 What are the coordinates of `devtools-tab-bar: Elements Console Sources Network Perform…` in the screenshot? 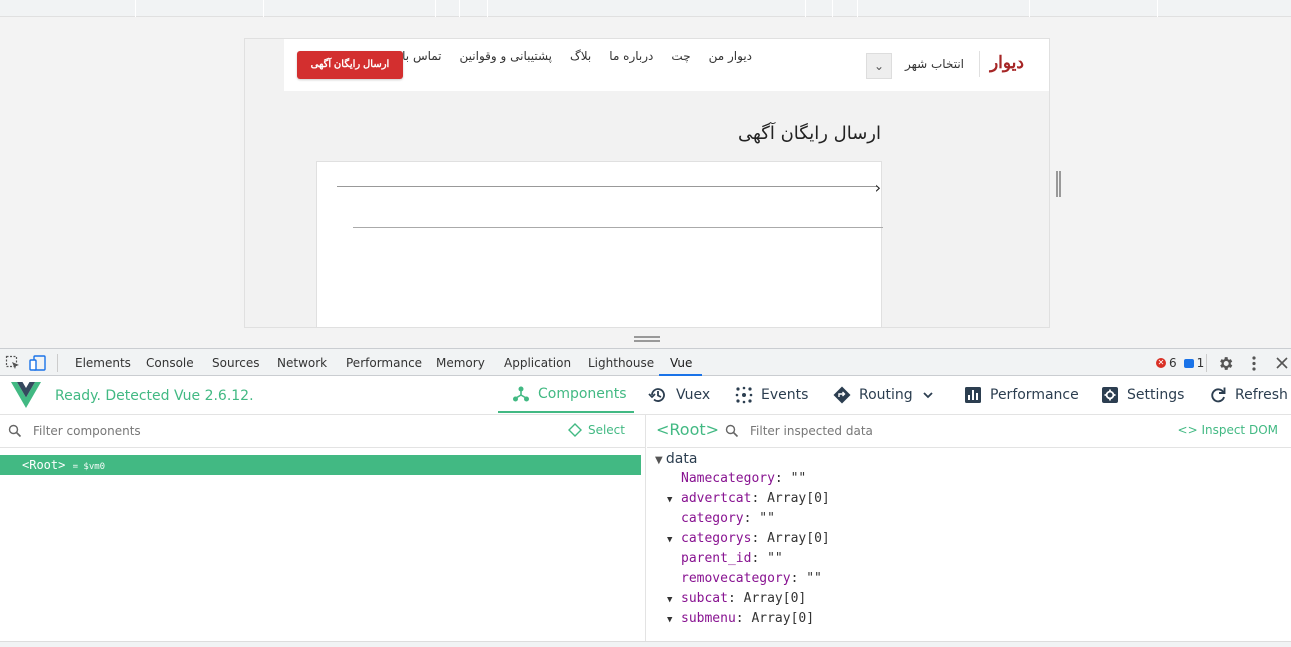 It's located at (645, 362).